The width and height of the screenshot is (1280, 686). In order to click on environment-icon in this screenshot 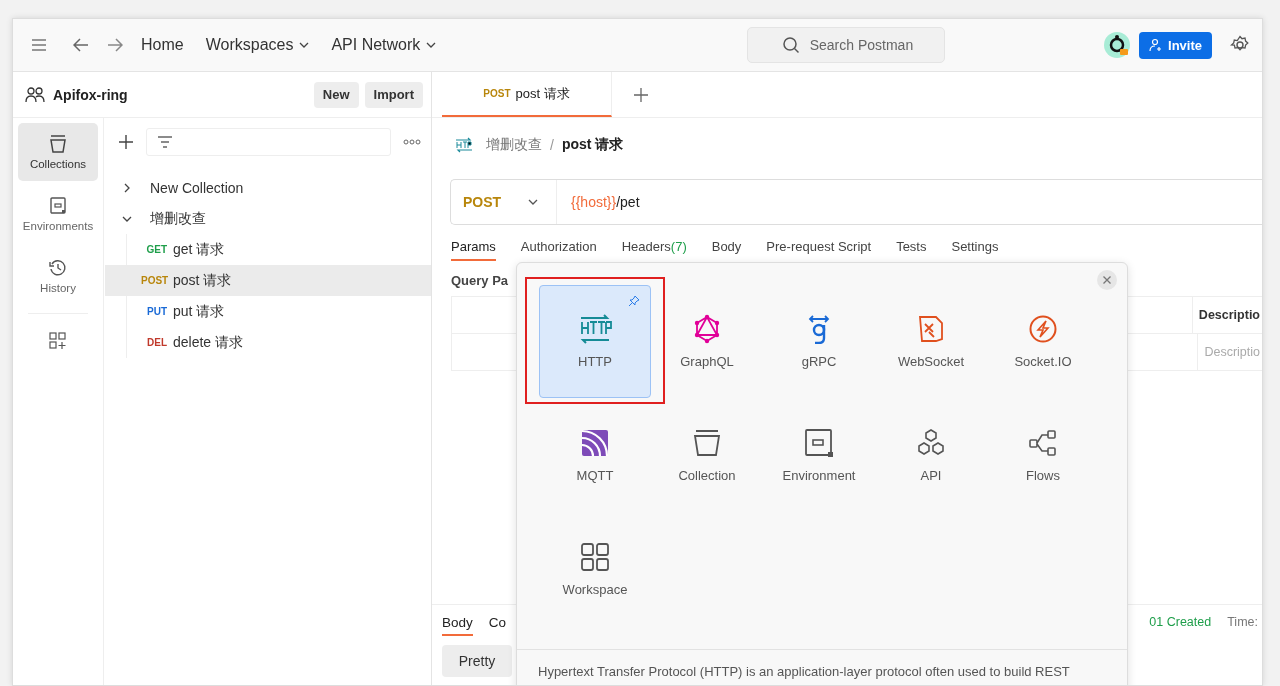, I will do `click(58, 206)`.